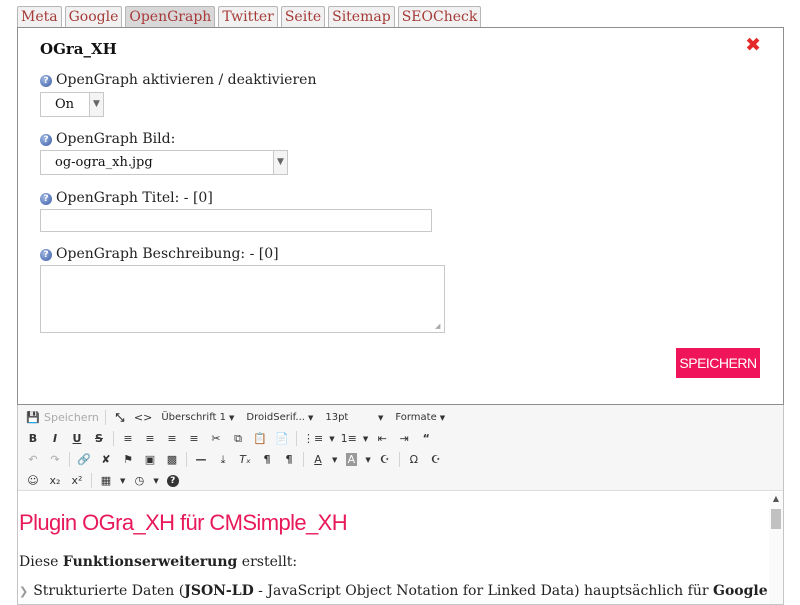  I want to click on og-description-textarea: ◢, so click(242, 299).